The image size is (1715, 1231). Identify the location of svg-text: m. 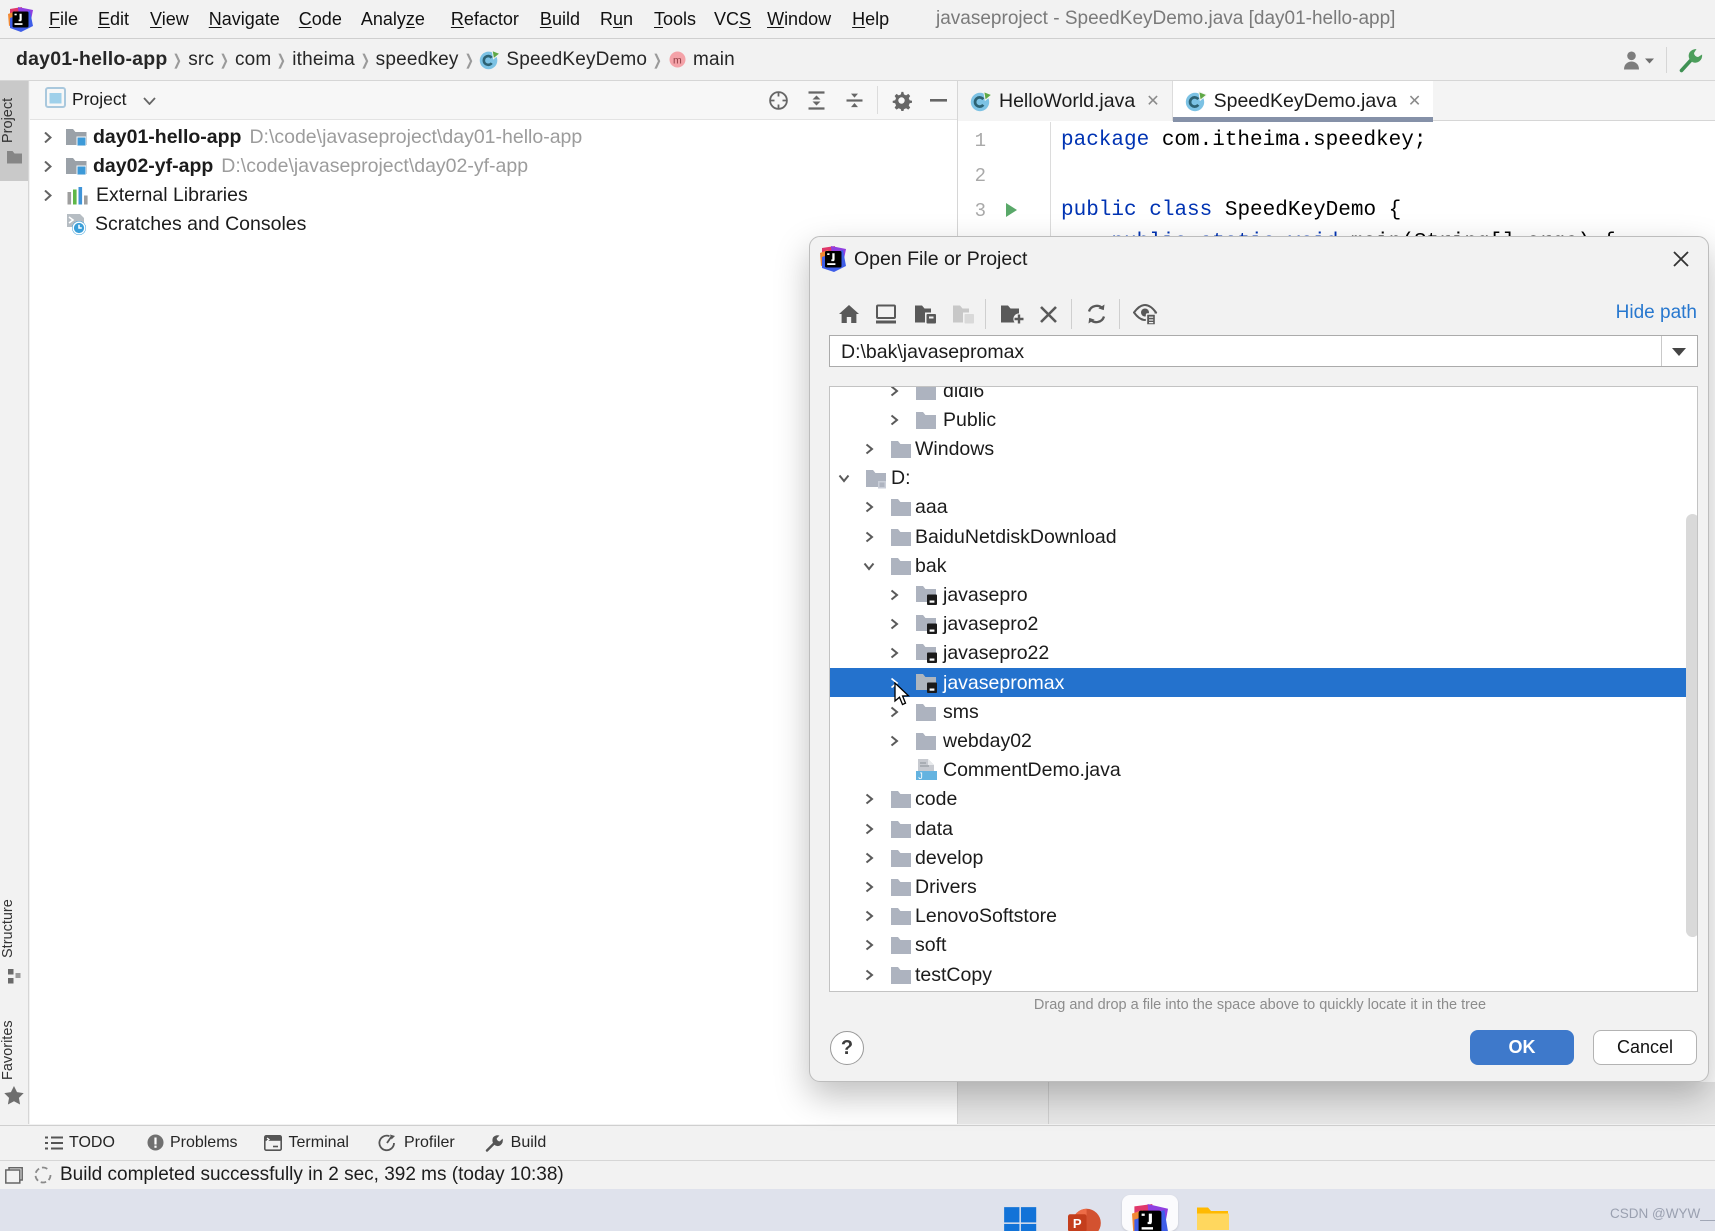
(677, 61).